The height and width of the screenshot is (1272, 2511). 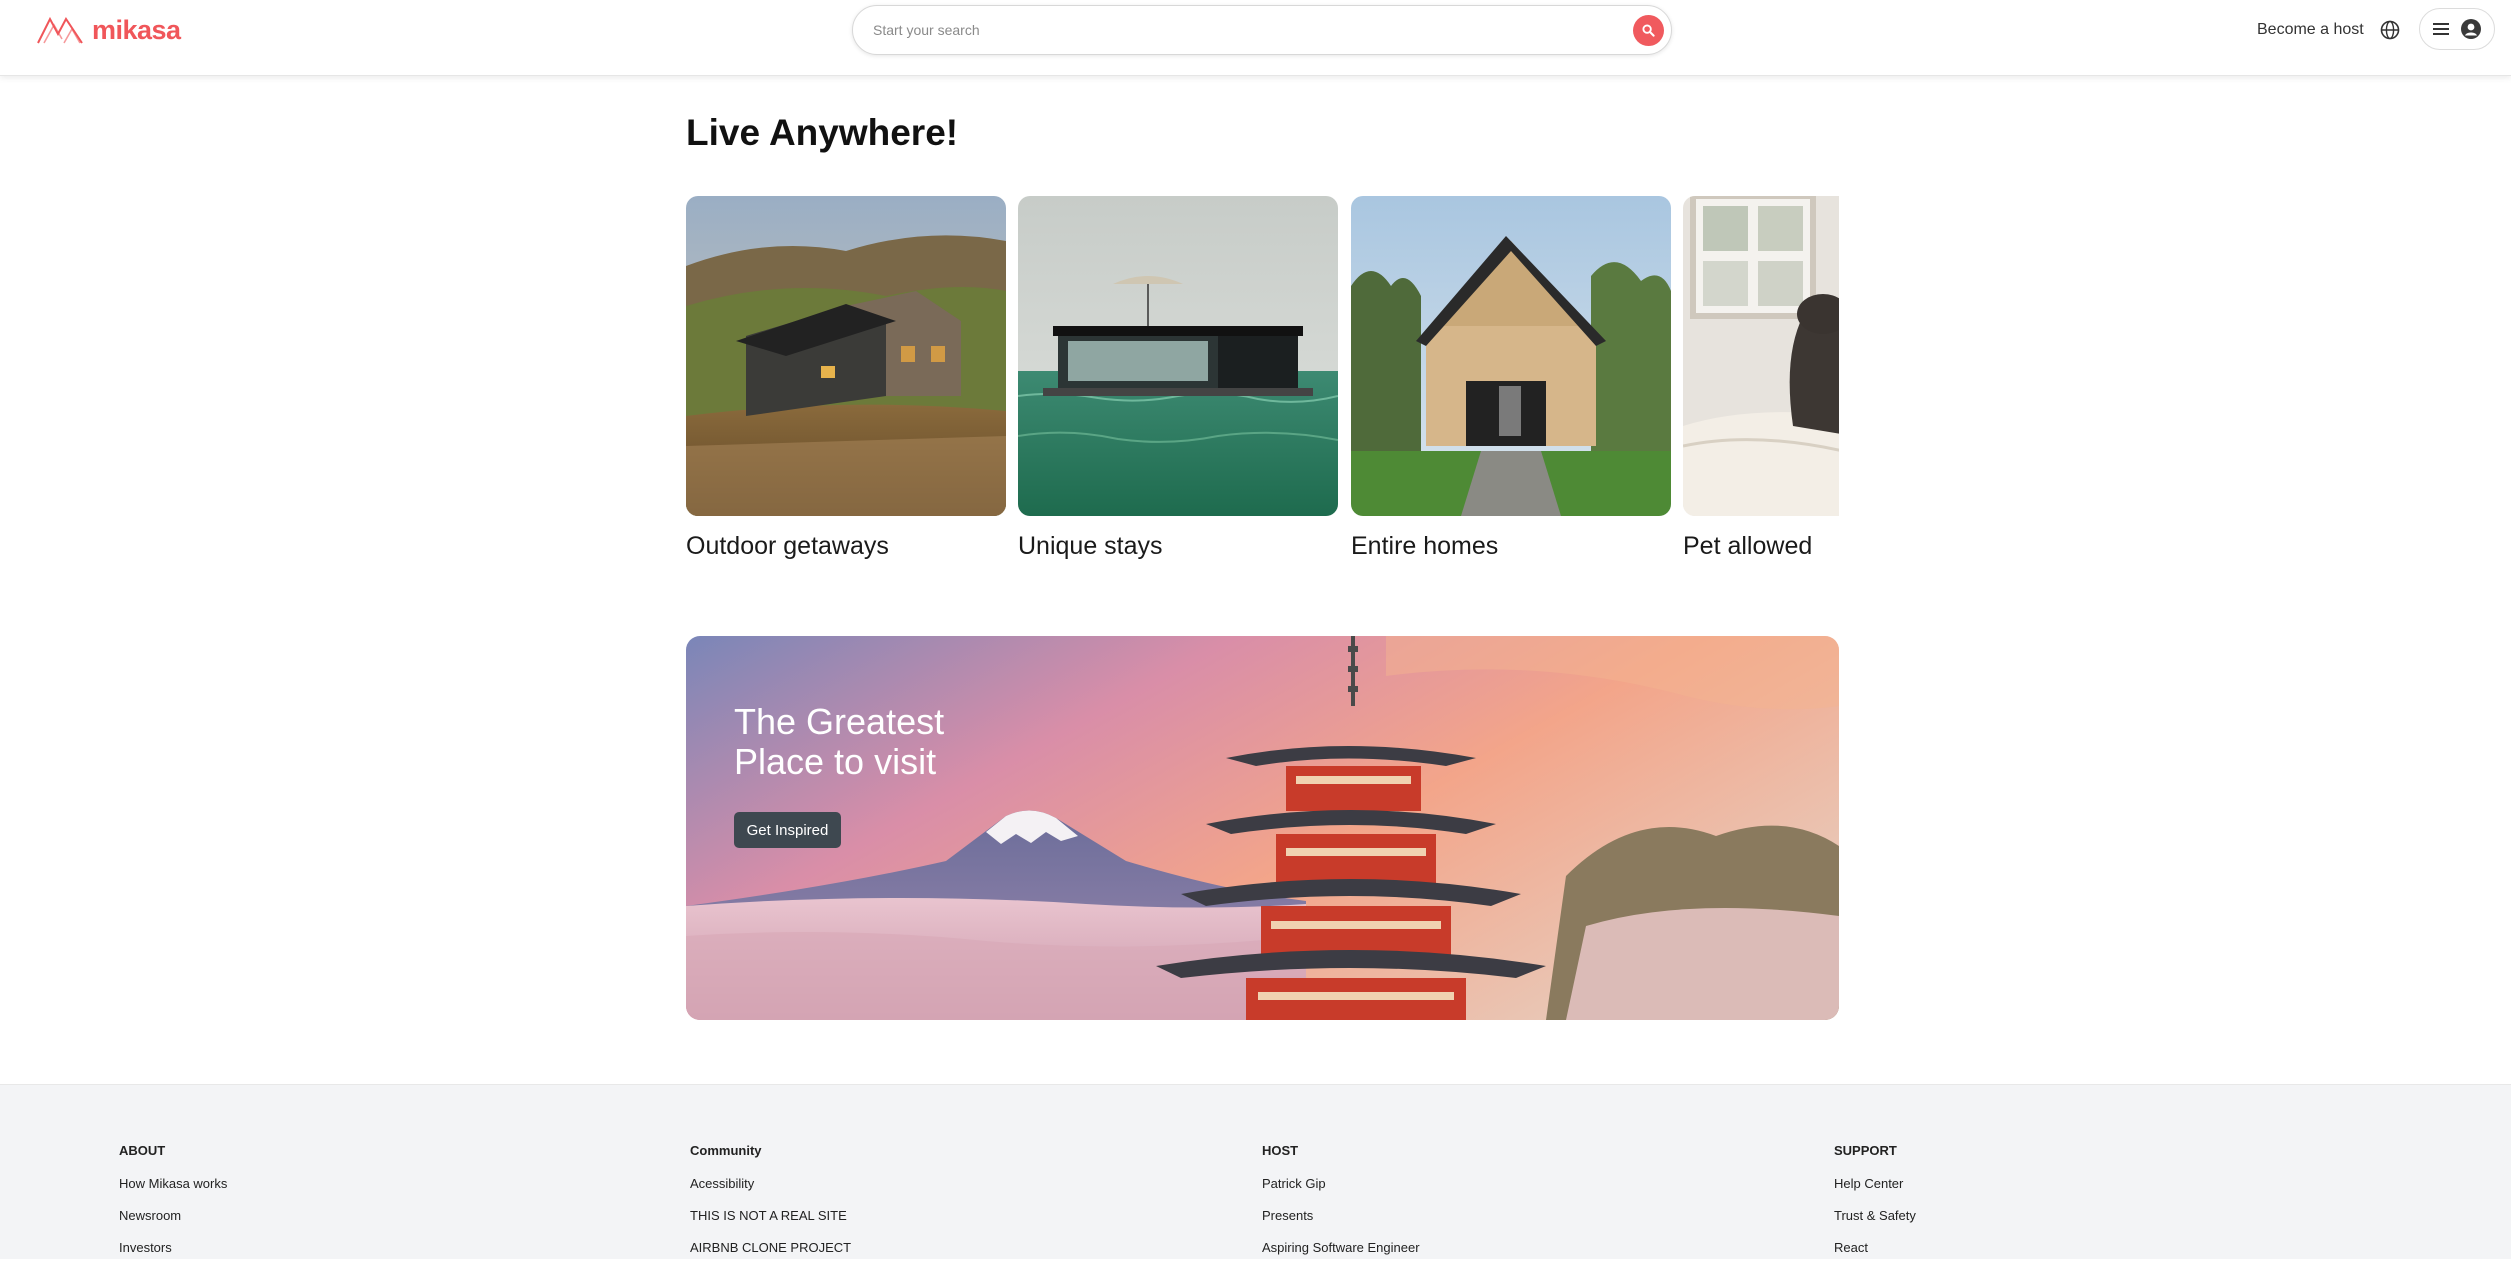 What do you see at coordinates (1875, 1248) in the screenshot?
I see `footer-link: React` at bounding box center [1875, 1248].